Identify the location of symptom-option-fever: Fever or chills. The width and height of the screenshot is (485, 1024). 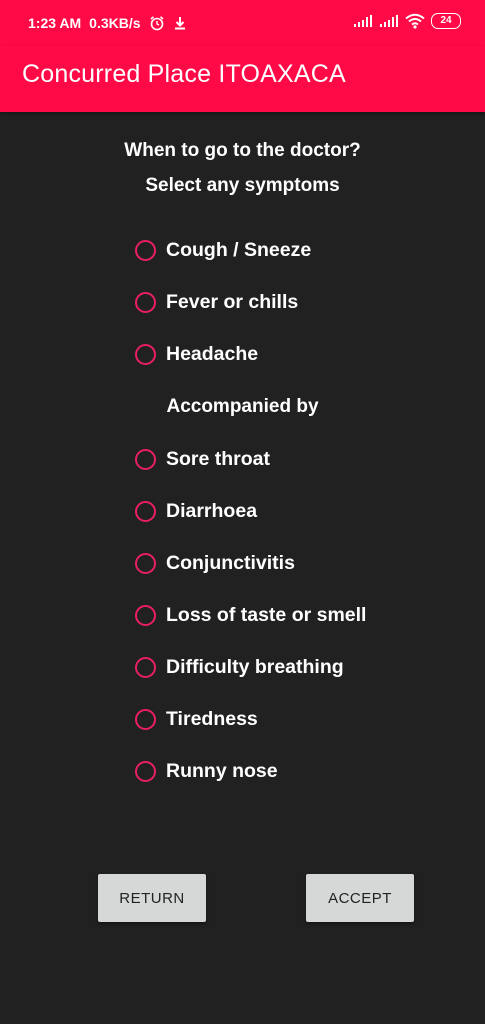
(216, 302).